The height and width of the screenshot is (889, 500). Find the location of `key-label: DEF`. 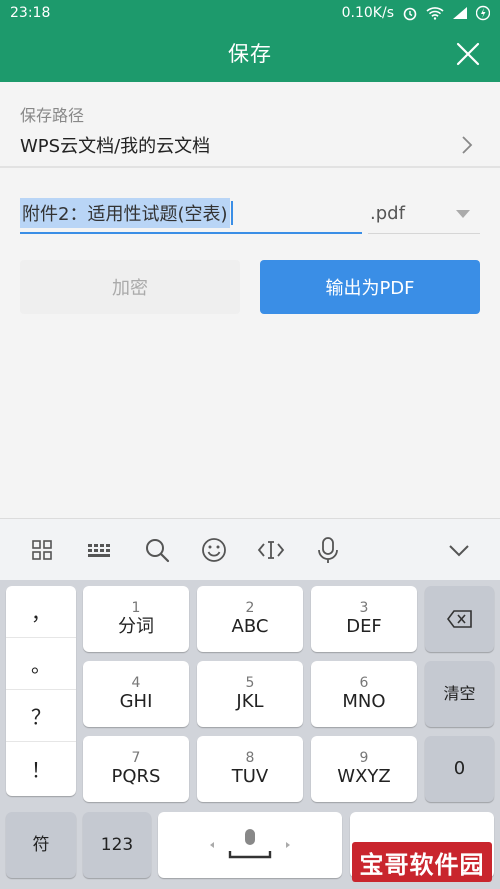

key-label: DEF is located at coordinates (364, 626).